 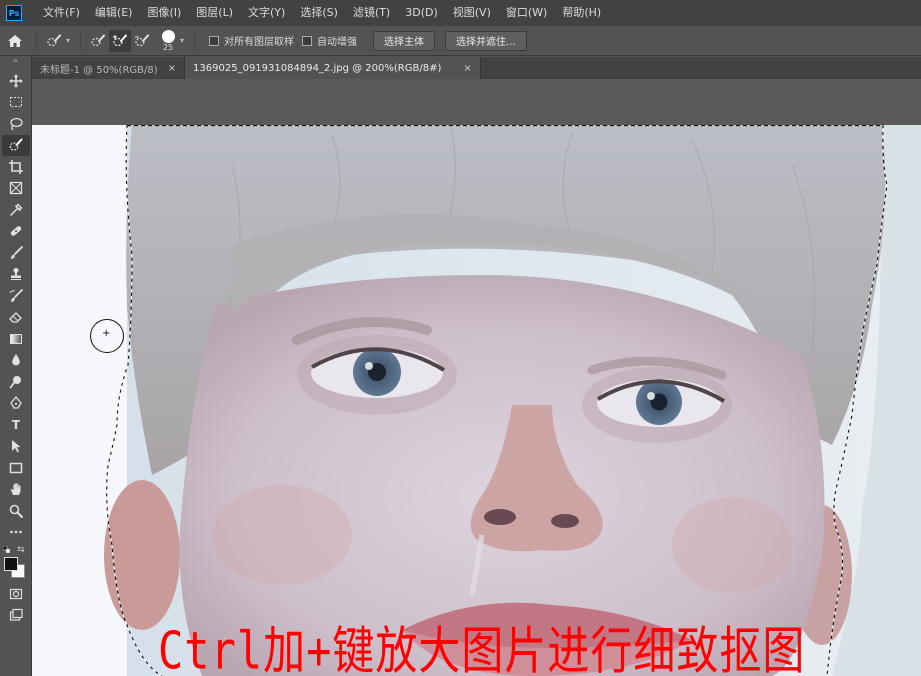 I want to click on auto-enhance-label: 自动增强, so click(x=337, y=42).